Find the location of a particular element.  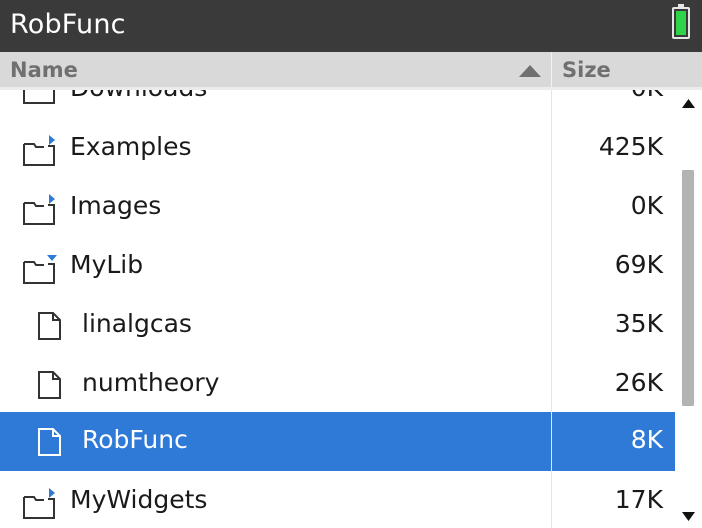

list-item-label: MyWidgets is located at coordinates (139, 499).